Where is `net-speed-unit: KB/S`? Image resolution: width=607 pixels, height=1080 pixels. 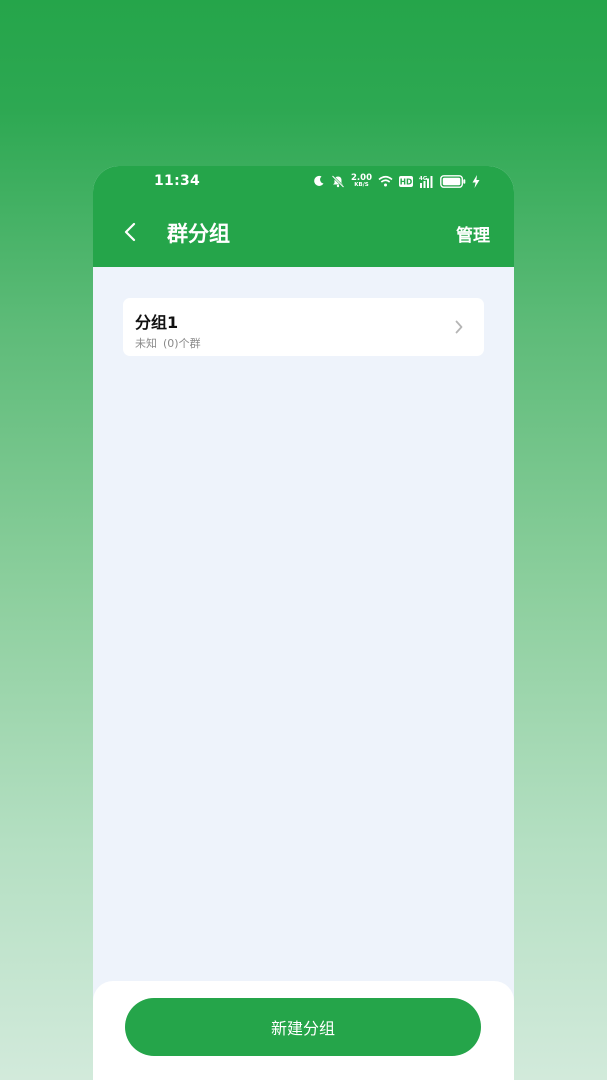
net-speed-unit: KB/S is located at coordinates (361, 185).